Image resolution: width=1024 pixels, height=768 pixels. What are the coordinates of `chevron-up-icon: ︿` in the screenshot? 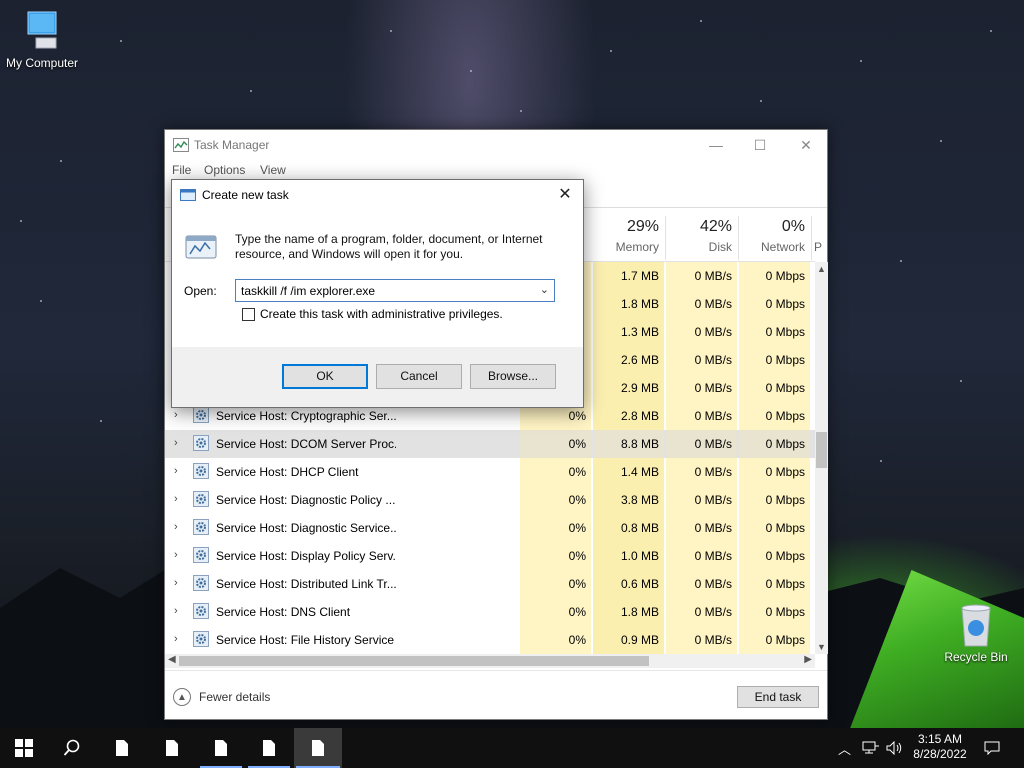 It's located at (845, 749).